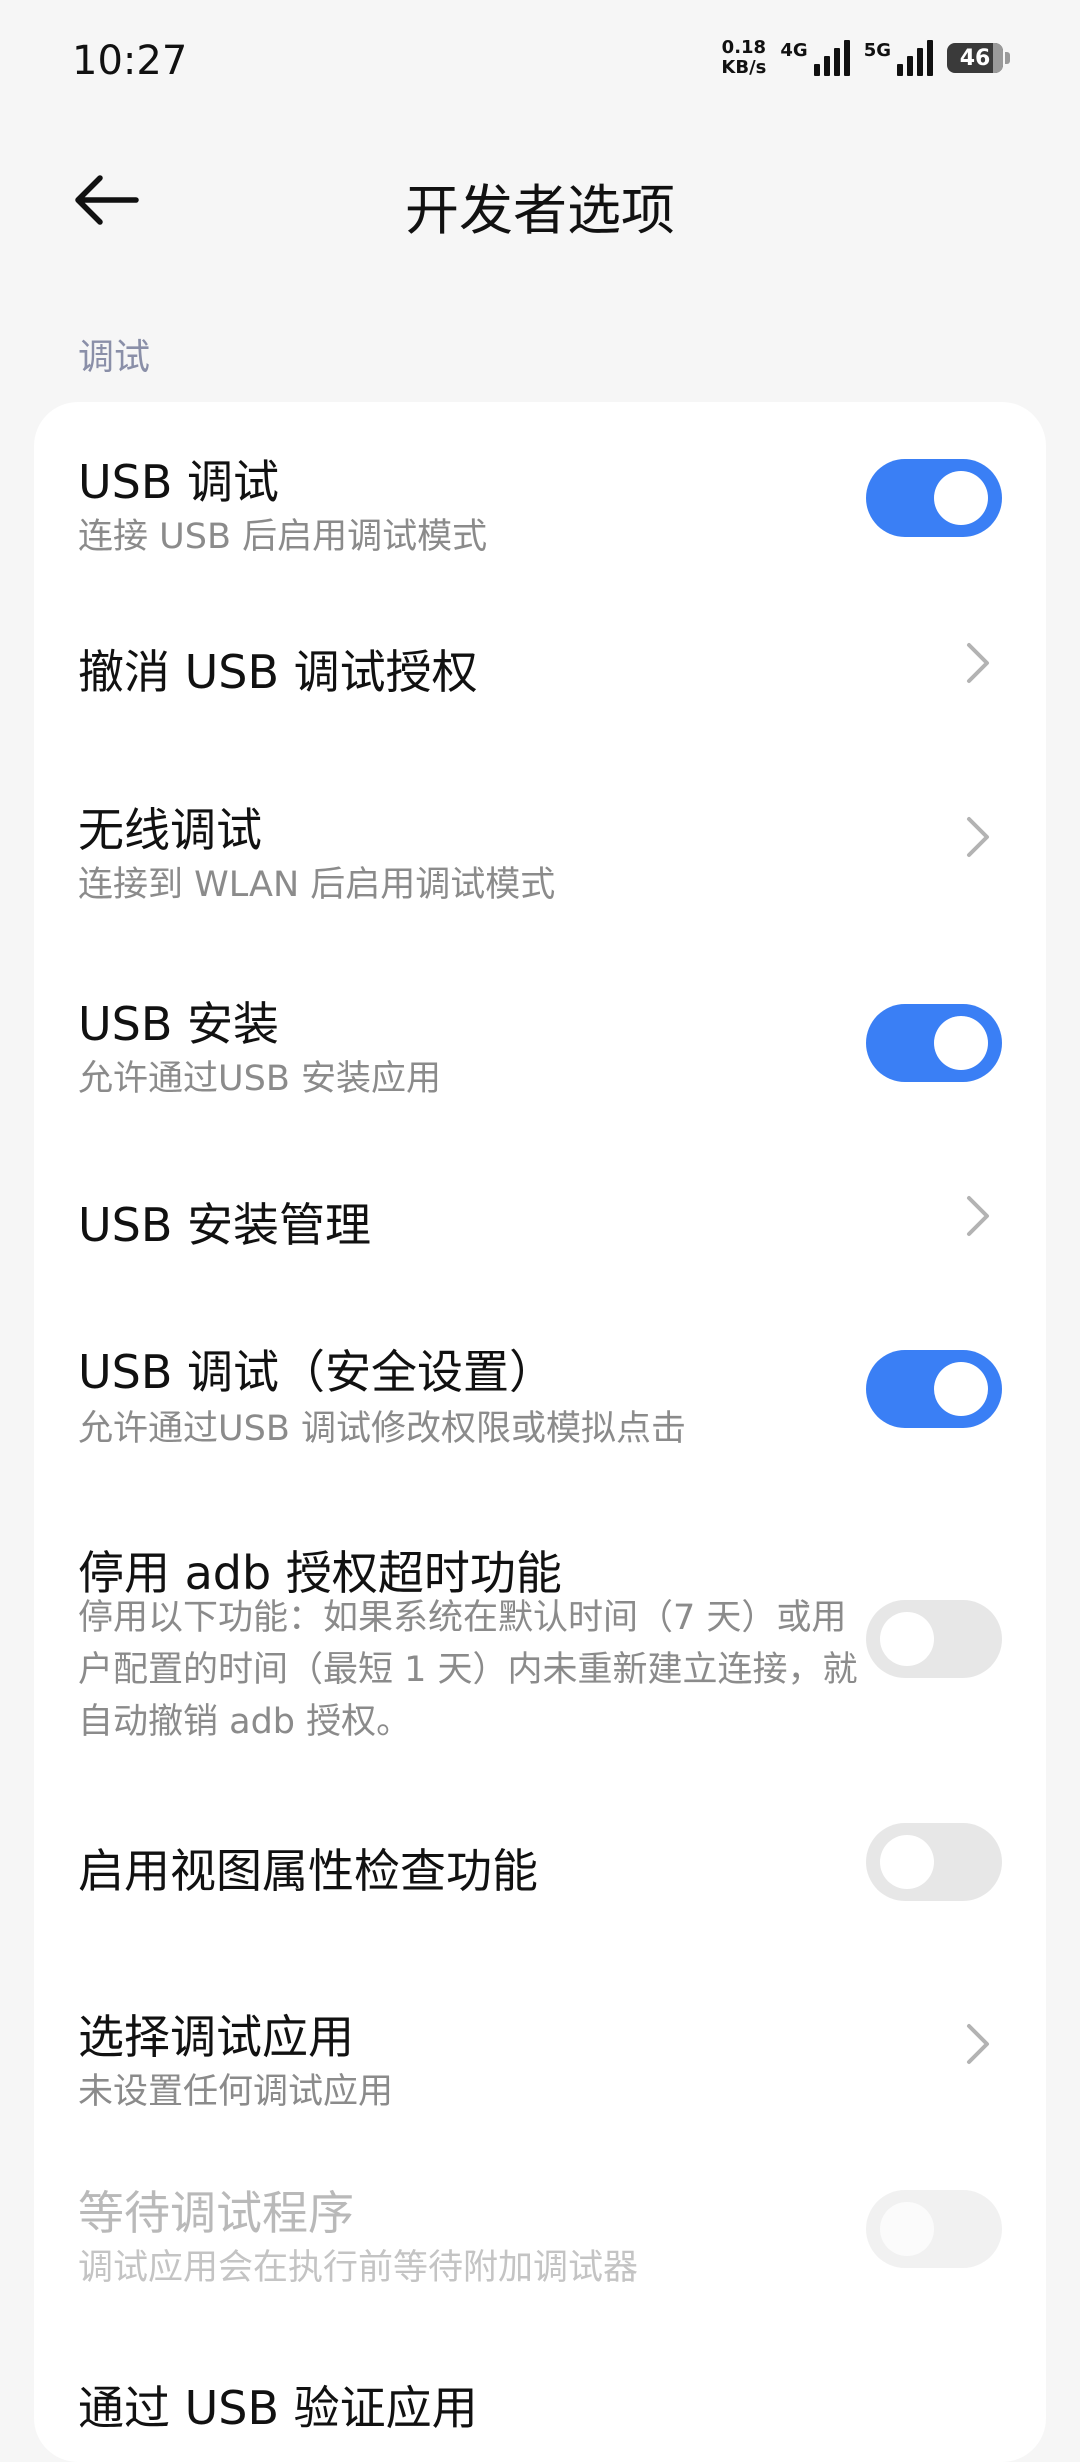  What do you see at coordinates (877, 50) in the screenshot?
I see `signal-5g-label: 5G` at bounding box center [877, 50].